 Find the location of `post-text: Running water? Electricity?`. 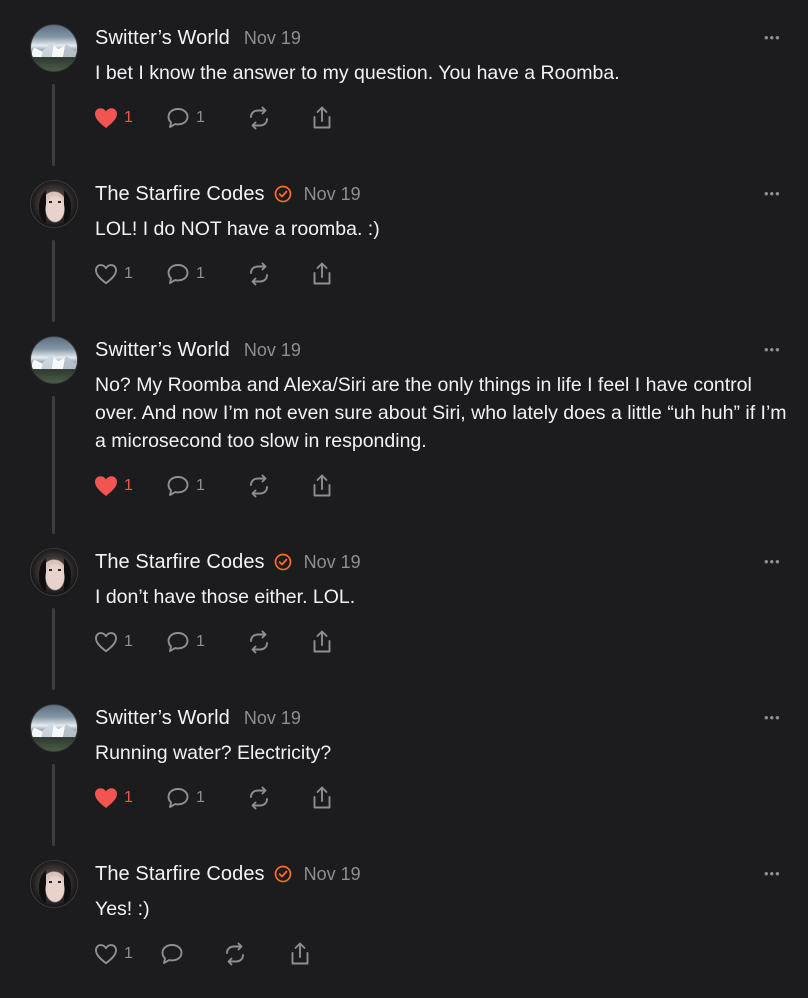

post-text: Running water? Electricity? is located at coordinates (213, 753).